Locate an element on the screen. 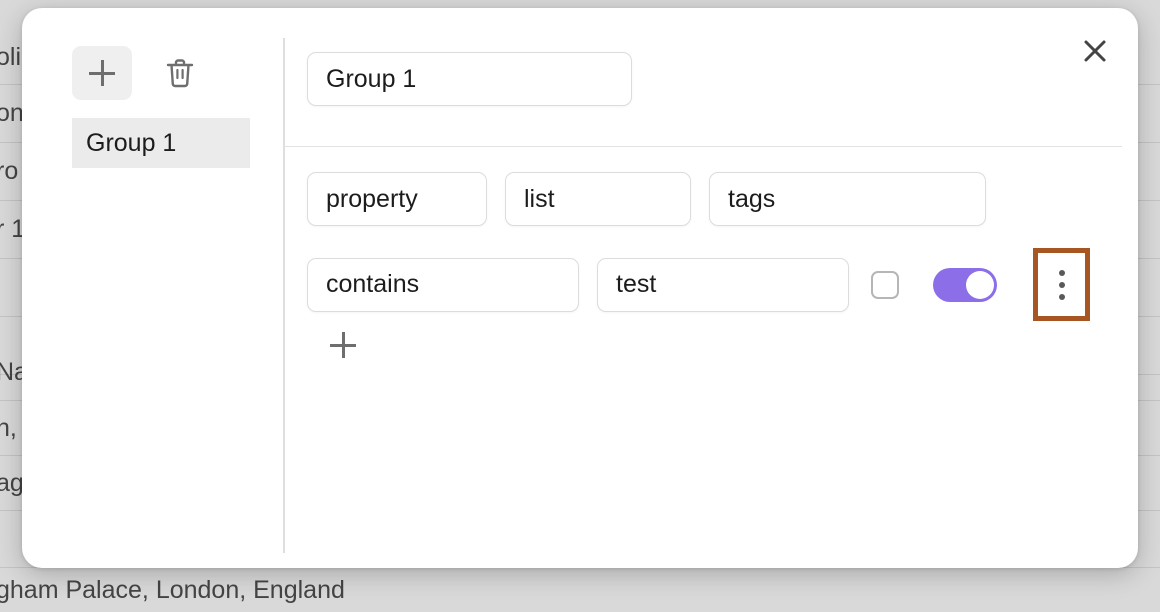 This screenshot has height=612, width=1160. group-list-item: Group 1 is located at coordinates (161, 143).